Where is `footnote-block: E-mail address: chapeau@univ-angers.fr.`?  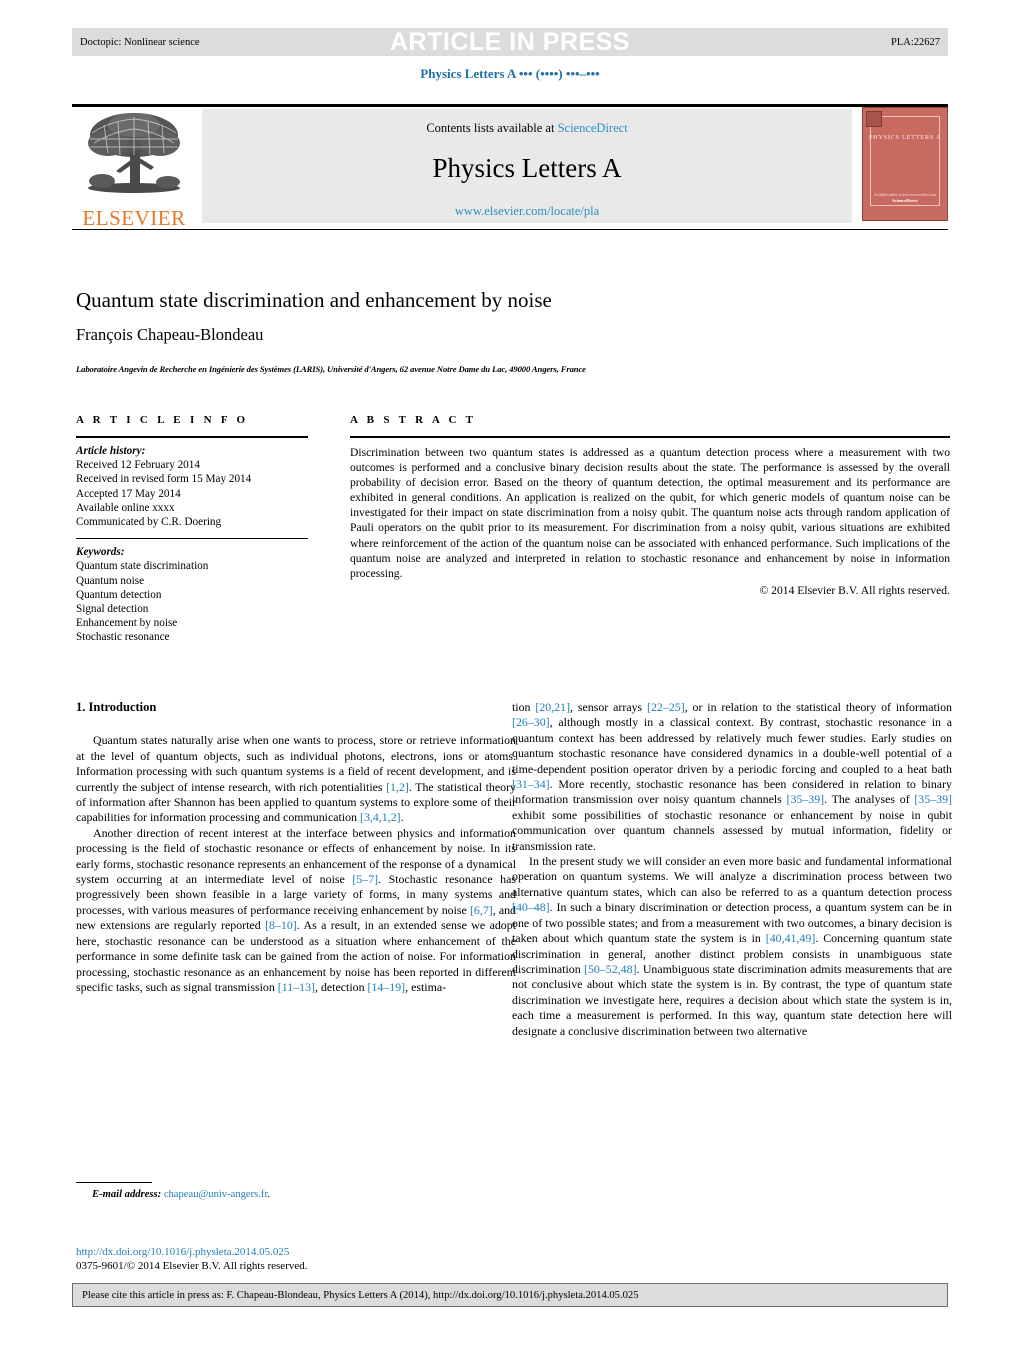 footnote-block: E-mail address: chapeau@univ-angers.fr. is located at coordinates (296, 1191).